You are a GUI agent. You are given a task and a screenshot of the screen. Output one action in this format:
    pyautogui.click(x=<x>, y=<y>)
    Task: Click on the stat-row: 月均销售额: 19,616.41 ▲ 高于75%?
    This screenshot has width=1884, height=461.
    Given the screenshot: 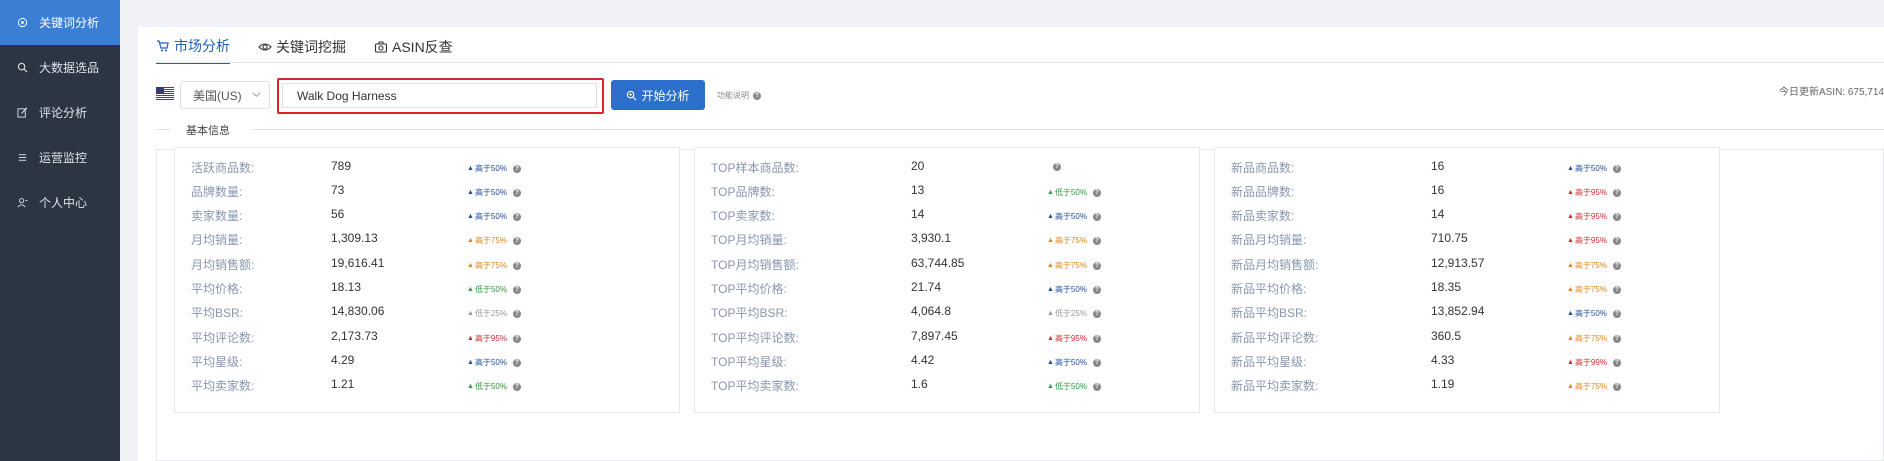 What is the action you would take?
    pyautogui.click(x=427, y=266)
    